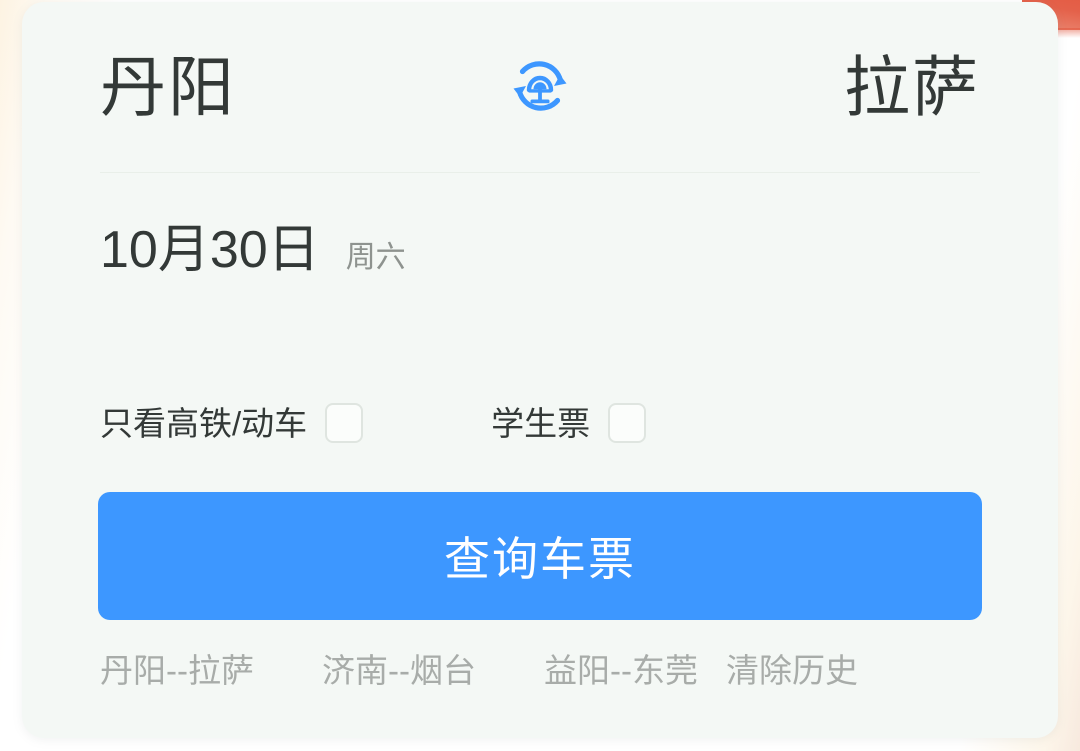 This screenshot has height=751, width=1080. What do you see at coordinates (621, 670) in the screenshot?
I see `history-item: 益阳--东莞` at bounding box center [621, 670].